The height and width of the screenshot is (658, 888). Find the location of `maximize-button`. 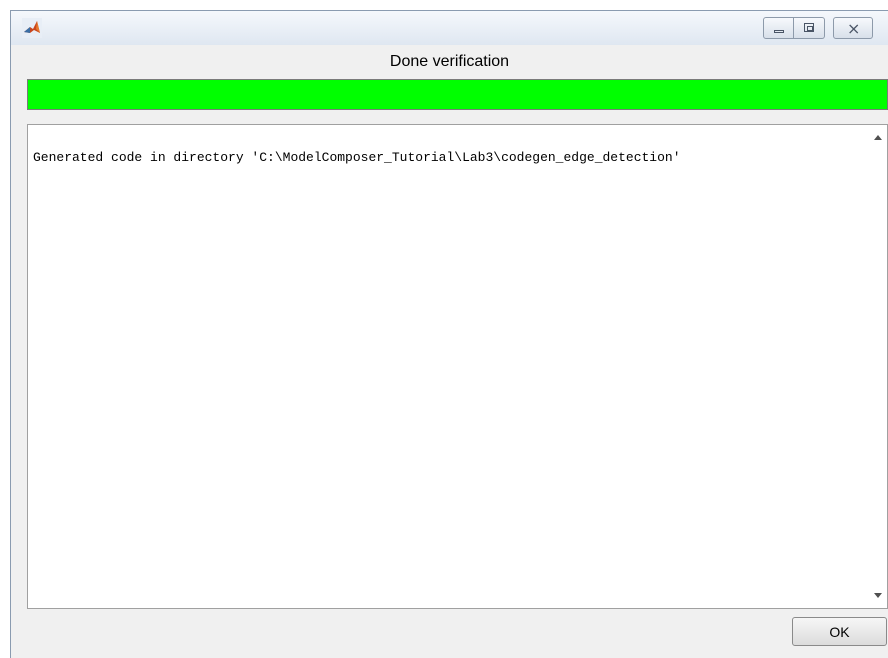

maximize-button is located at coordinates (809, 28).